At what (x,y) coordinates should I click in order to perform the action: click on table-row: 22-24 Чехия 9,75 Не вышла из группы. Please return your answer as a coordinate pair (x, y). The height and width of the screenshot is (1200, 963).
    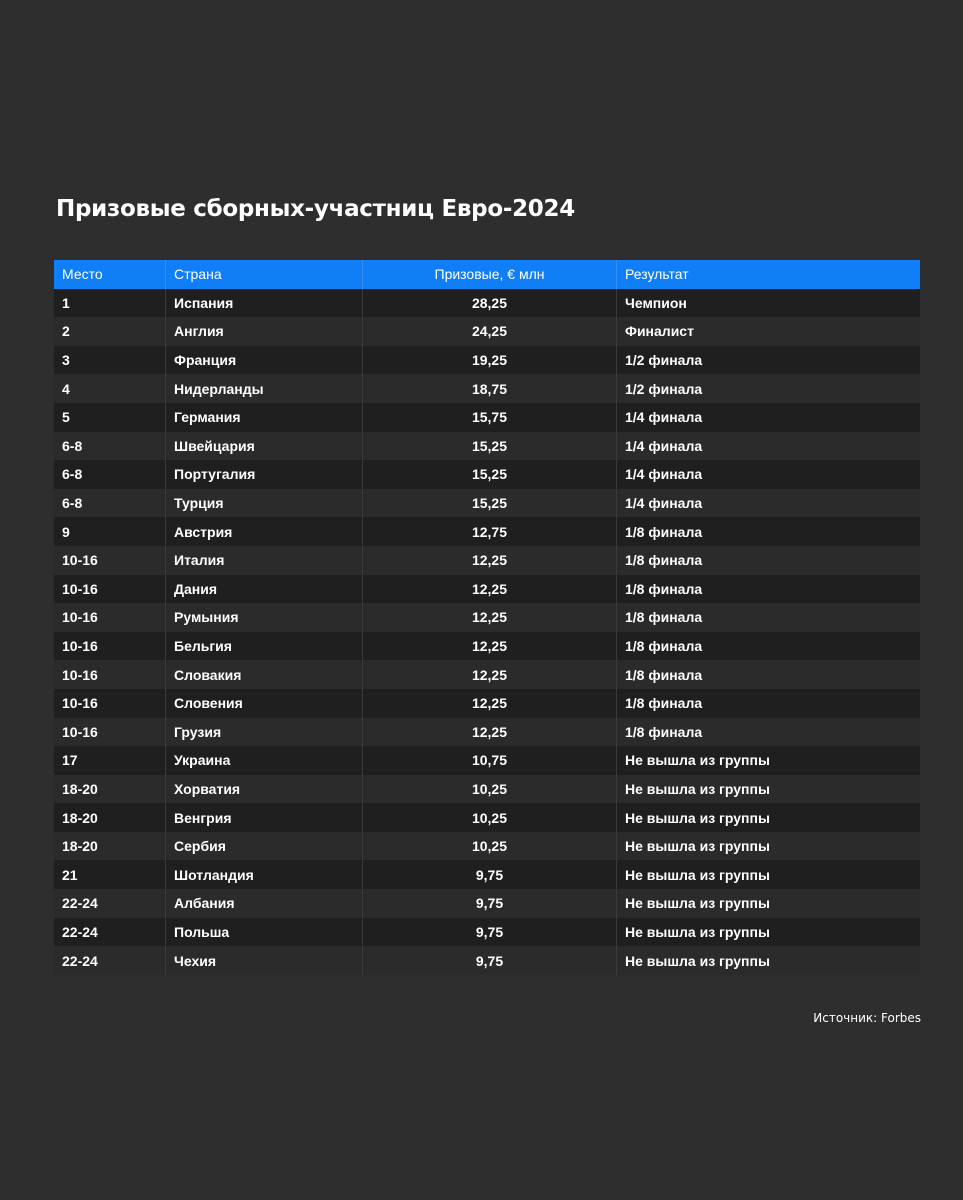
    Looking at the image, I should click on (487, 960).